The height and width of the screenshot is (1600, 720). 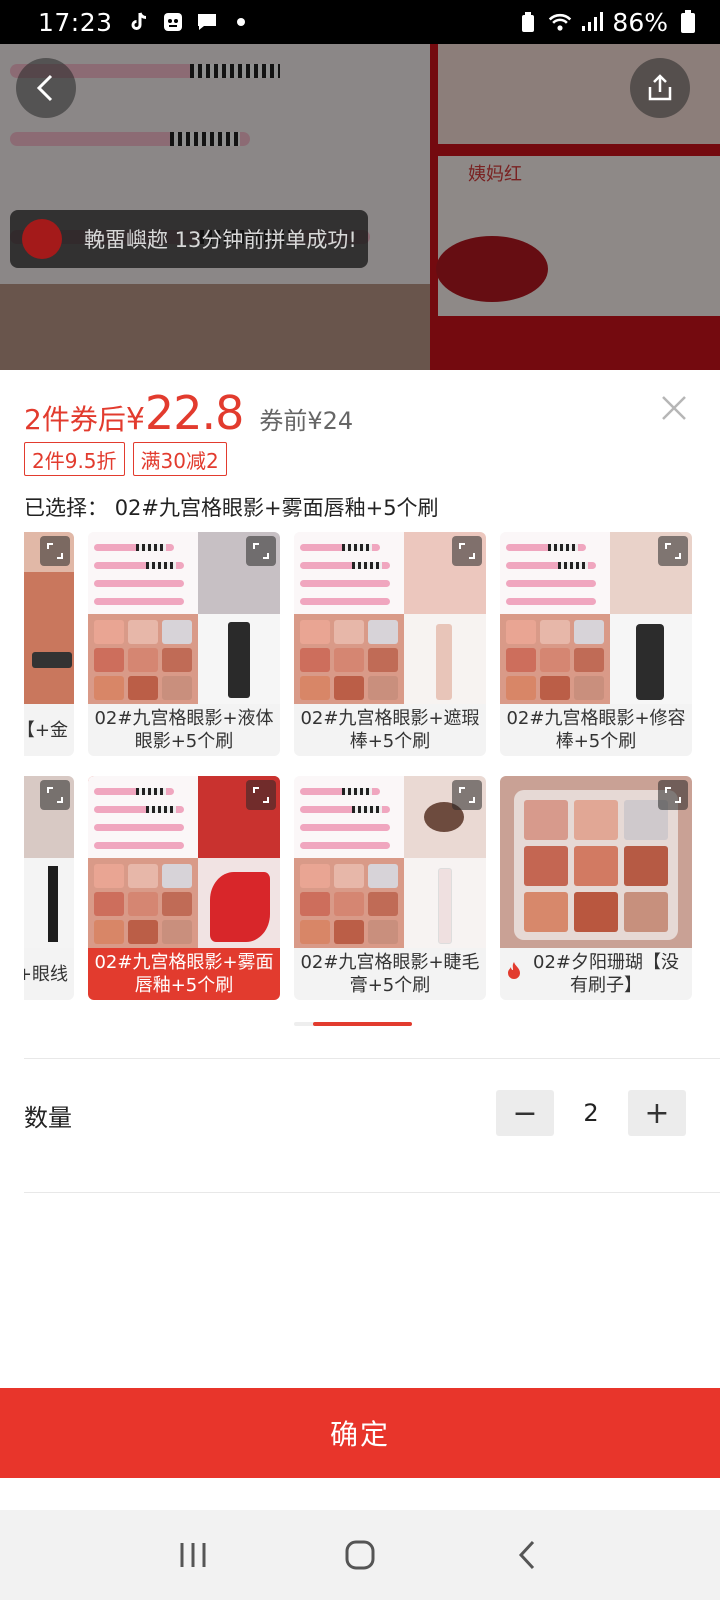 I want to click on share-icon, so click(x=660, y=87).